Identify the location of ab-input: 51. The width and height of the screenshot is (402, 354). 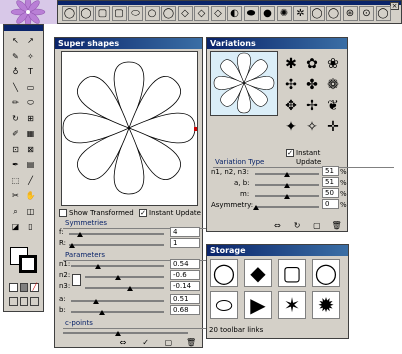
(330, 182).